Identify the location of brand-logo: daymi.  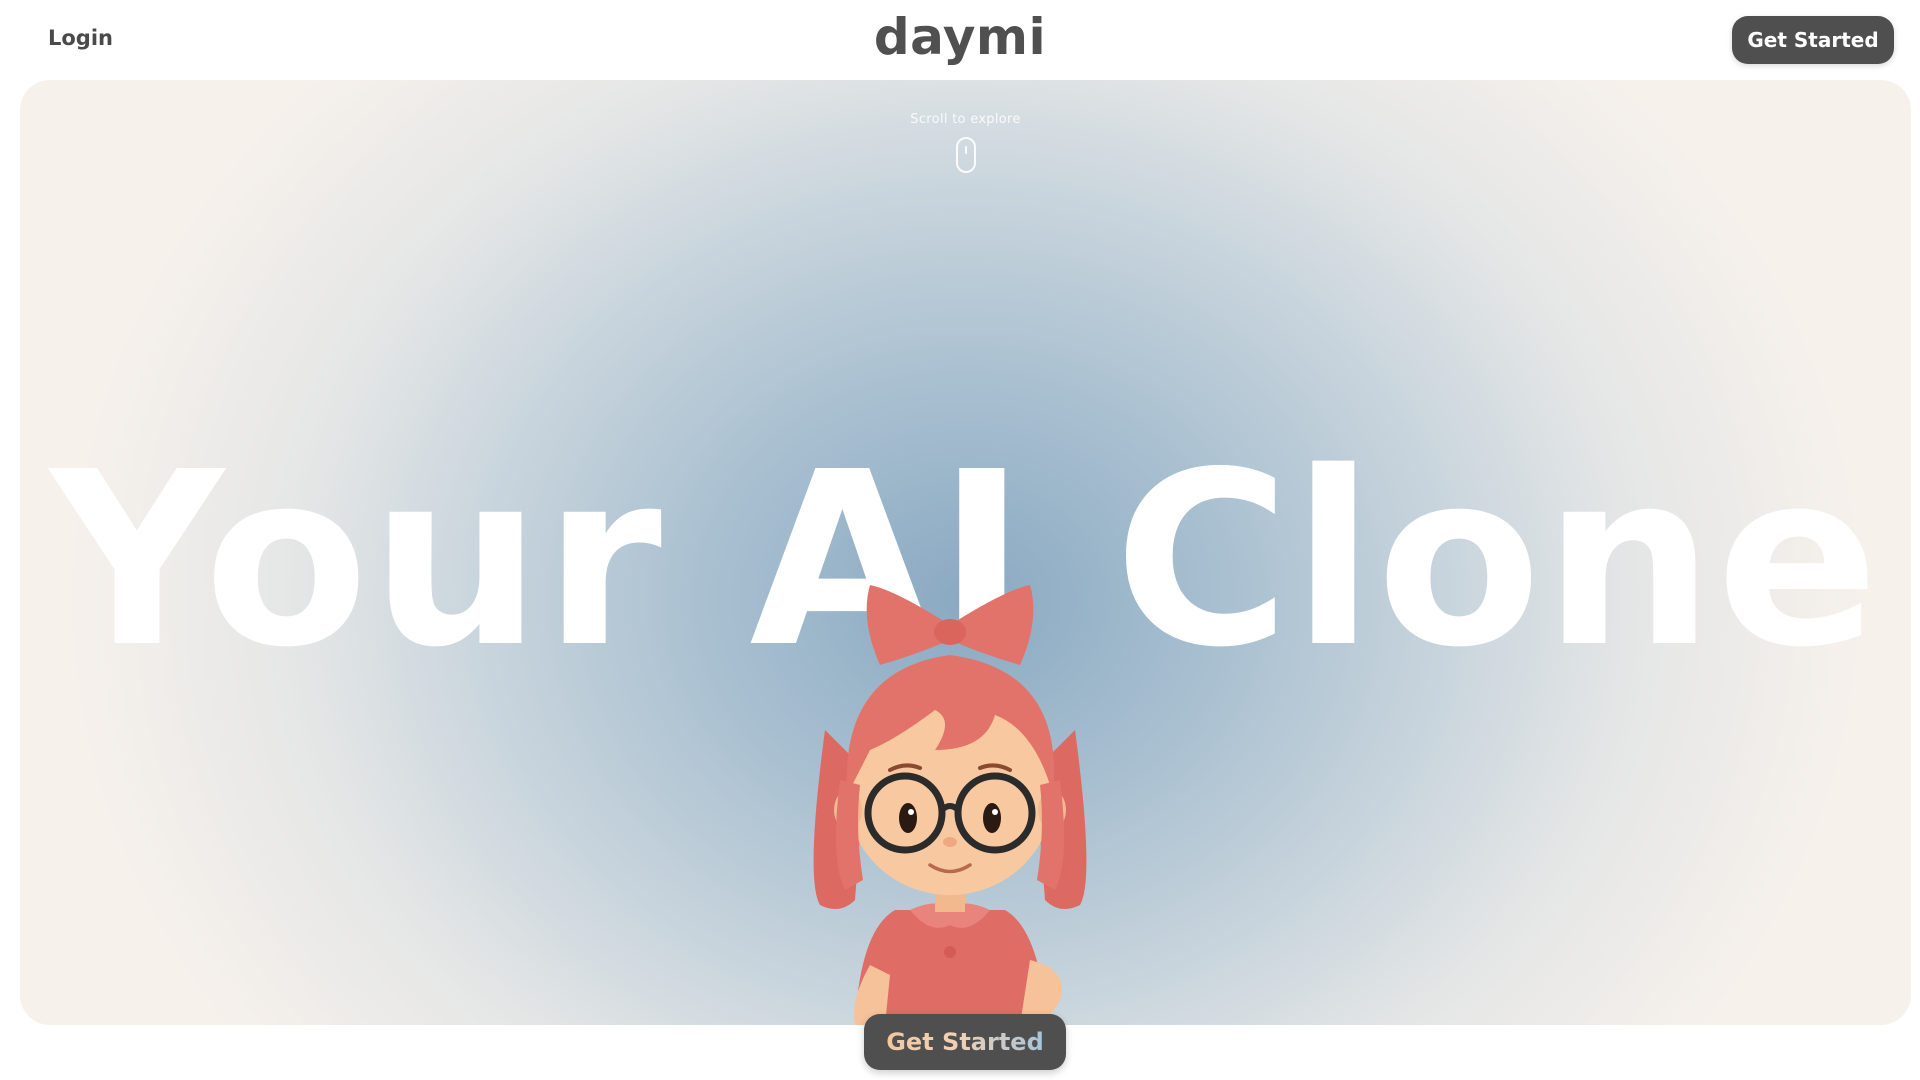
(960, 37).